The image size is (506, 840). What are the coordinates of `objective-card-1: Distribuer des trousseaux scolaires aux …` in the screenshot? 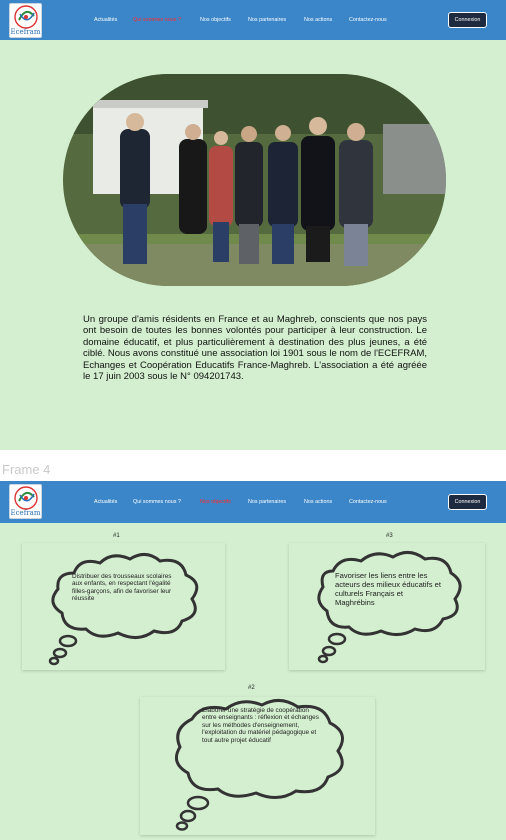 It's located at (123, 606).